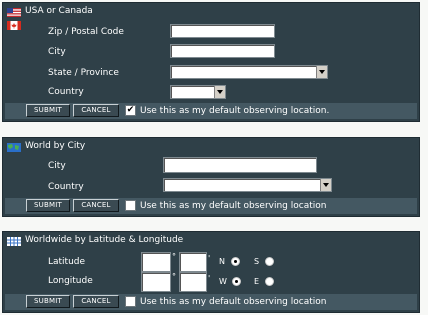  What do you see at coordinates (57, 166) in the screenshot?
I see `world-city-label: City` at bounding box center [57, 166].